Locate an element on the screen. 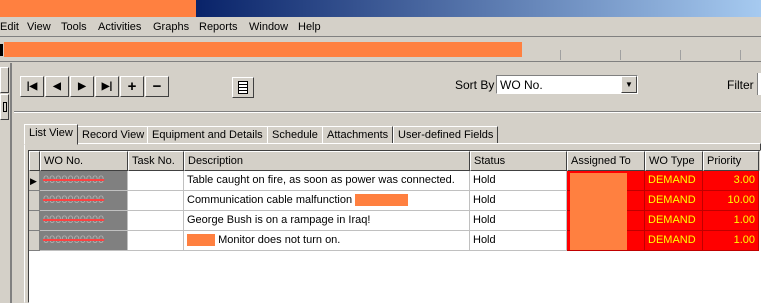 This screenshot has height=303, width=761. description-cell: George Bush is on a rampage in Iraq! is located at coordinates (327, 221).